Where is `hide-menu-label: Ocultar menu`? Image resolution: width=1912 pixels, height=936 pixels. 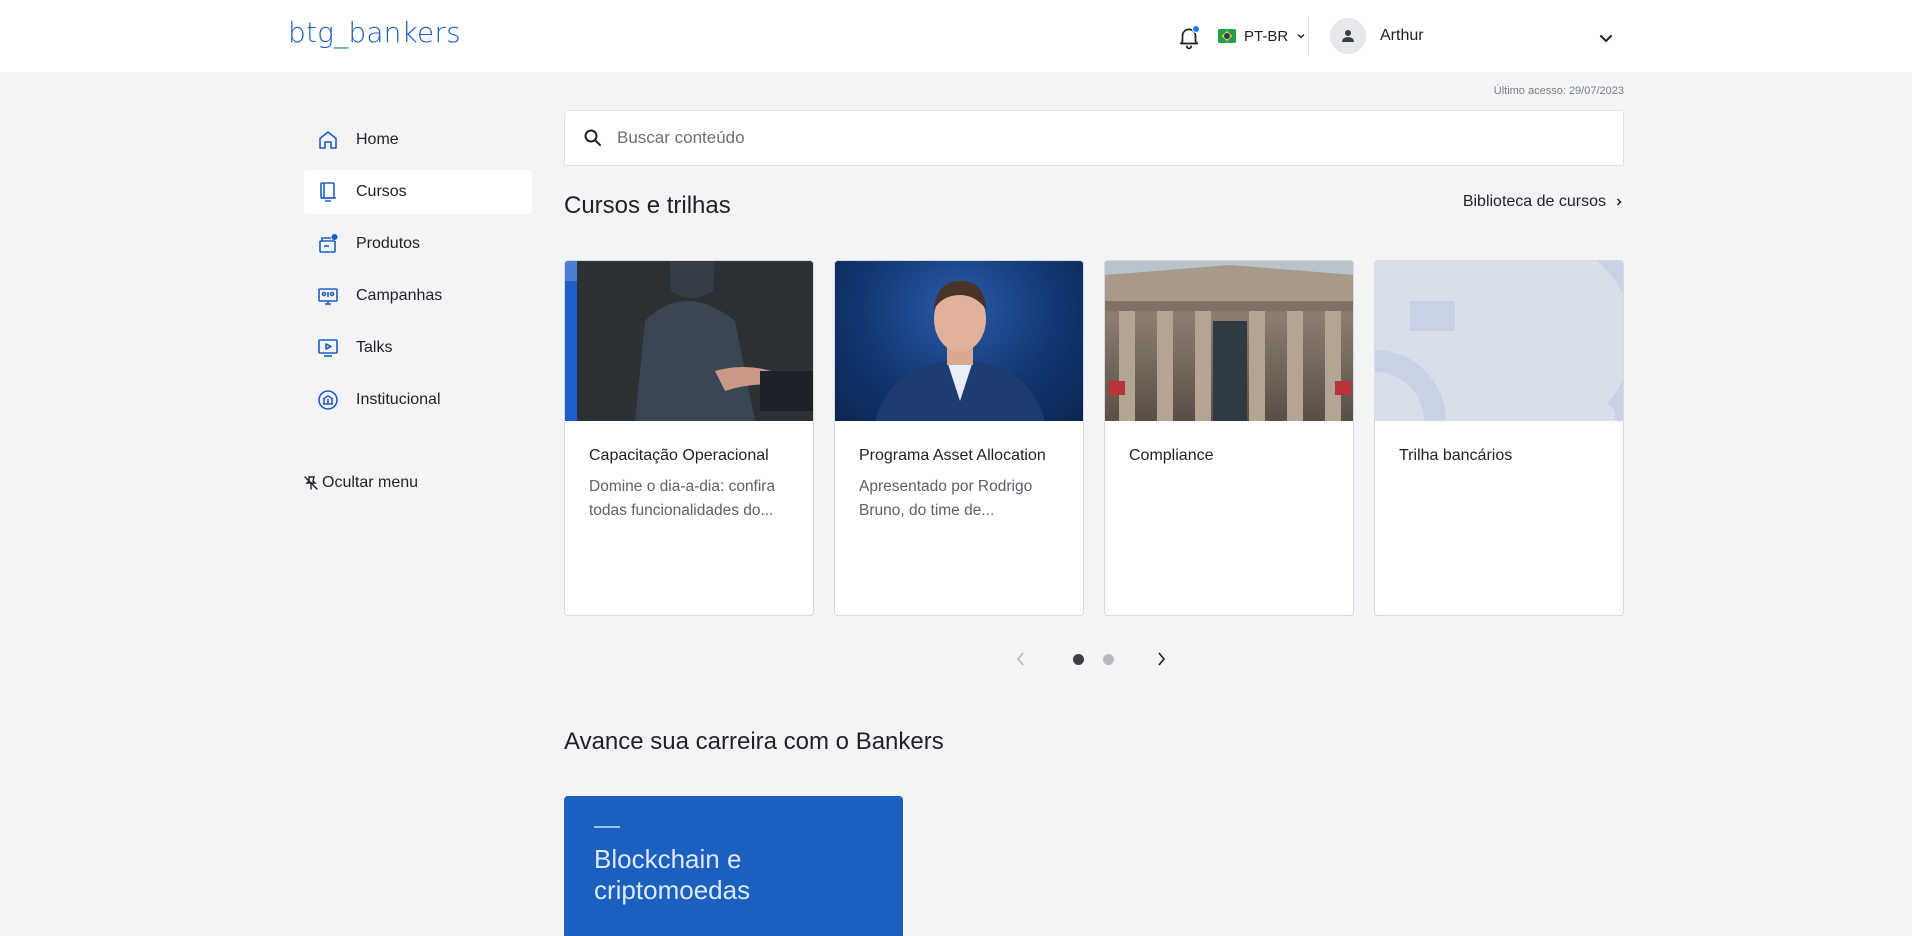
hide-menu-label: Ocultar menu is located at coordinates (370, 482).